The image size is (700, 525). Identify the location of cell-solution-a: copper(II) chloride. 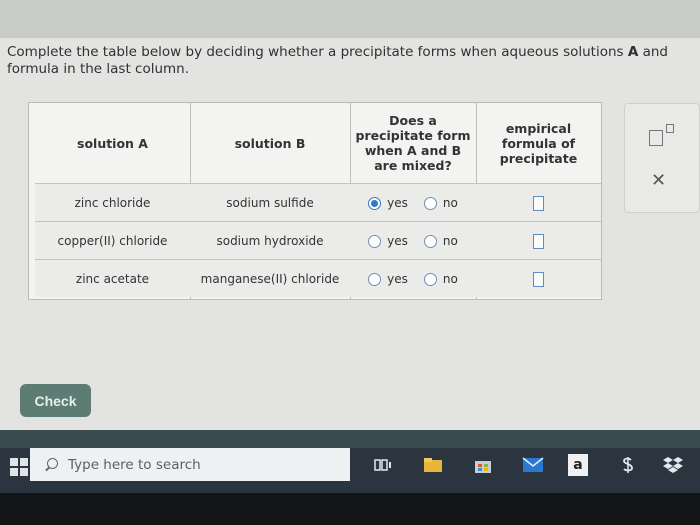
(112, 241).